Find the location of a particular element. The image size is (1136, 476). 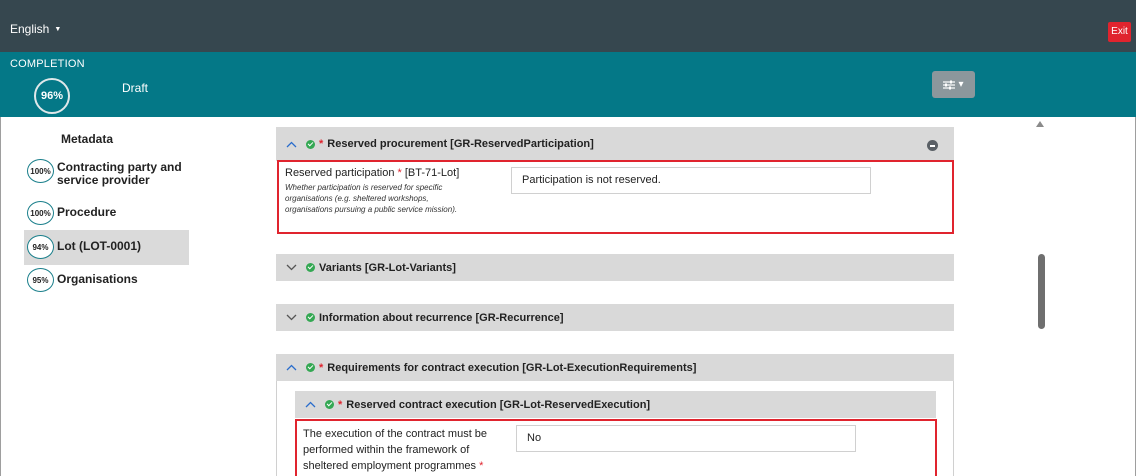

field-label-line: performed within the framework of is located at coordinates (386, 450).